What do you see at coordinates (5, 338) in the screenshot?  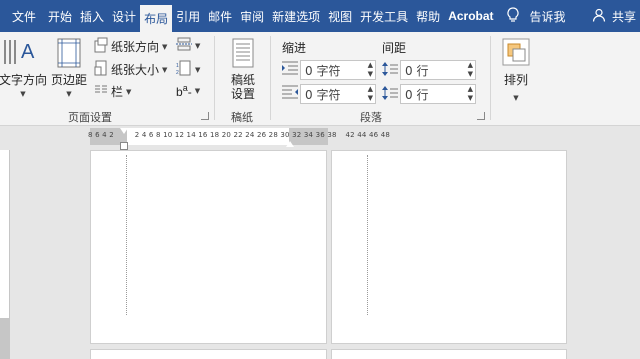 I see `vertical-ruler-margin` at bounding box center [5, 338].